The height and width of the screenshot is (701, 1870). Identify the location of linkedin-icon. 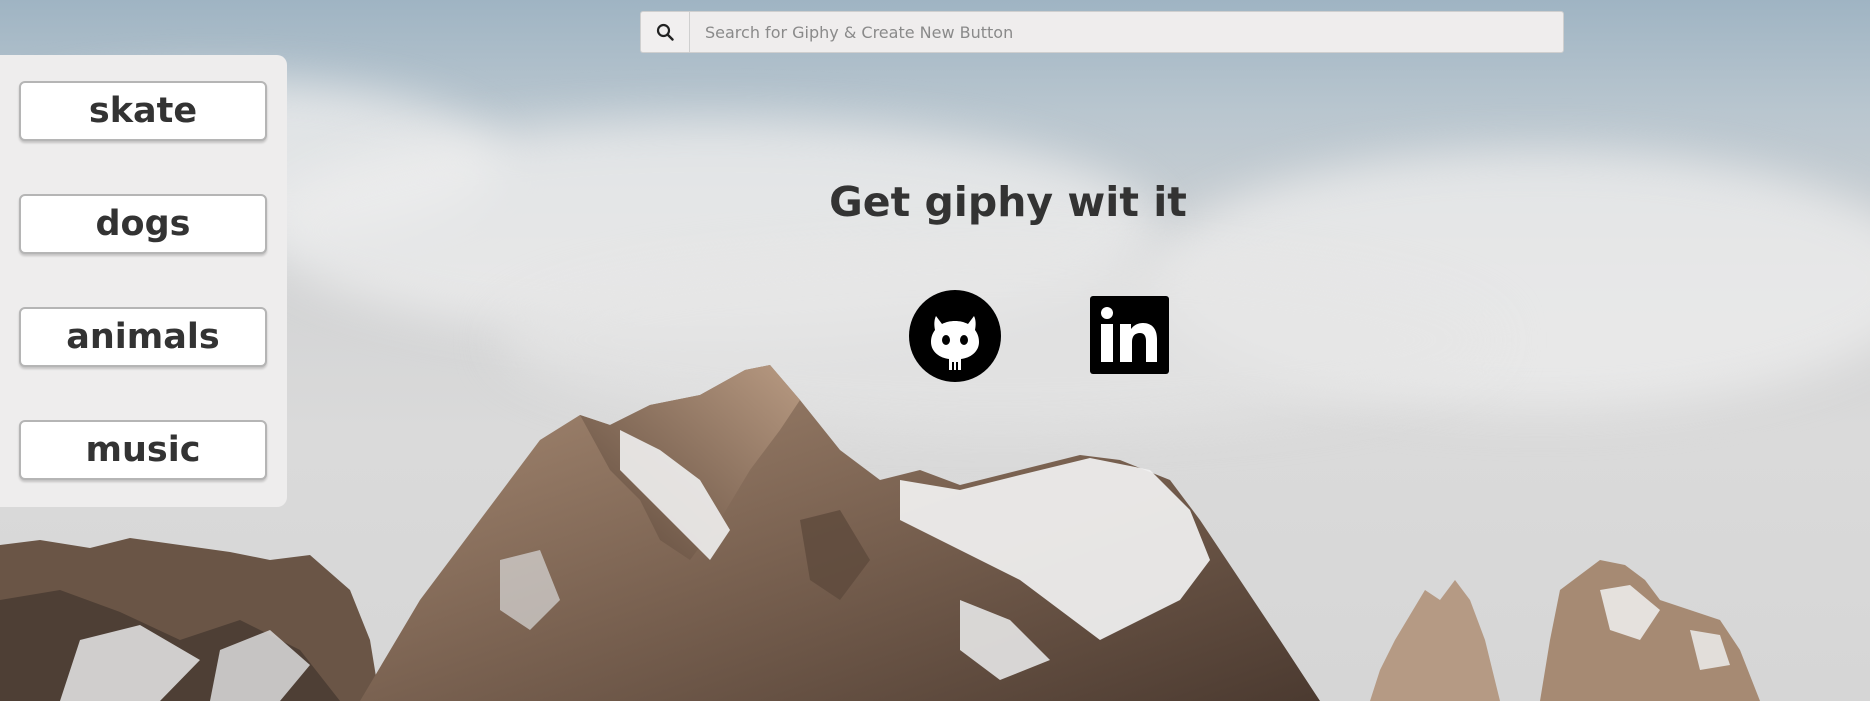
(1129, 335).